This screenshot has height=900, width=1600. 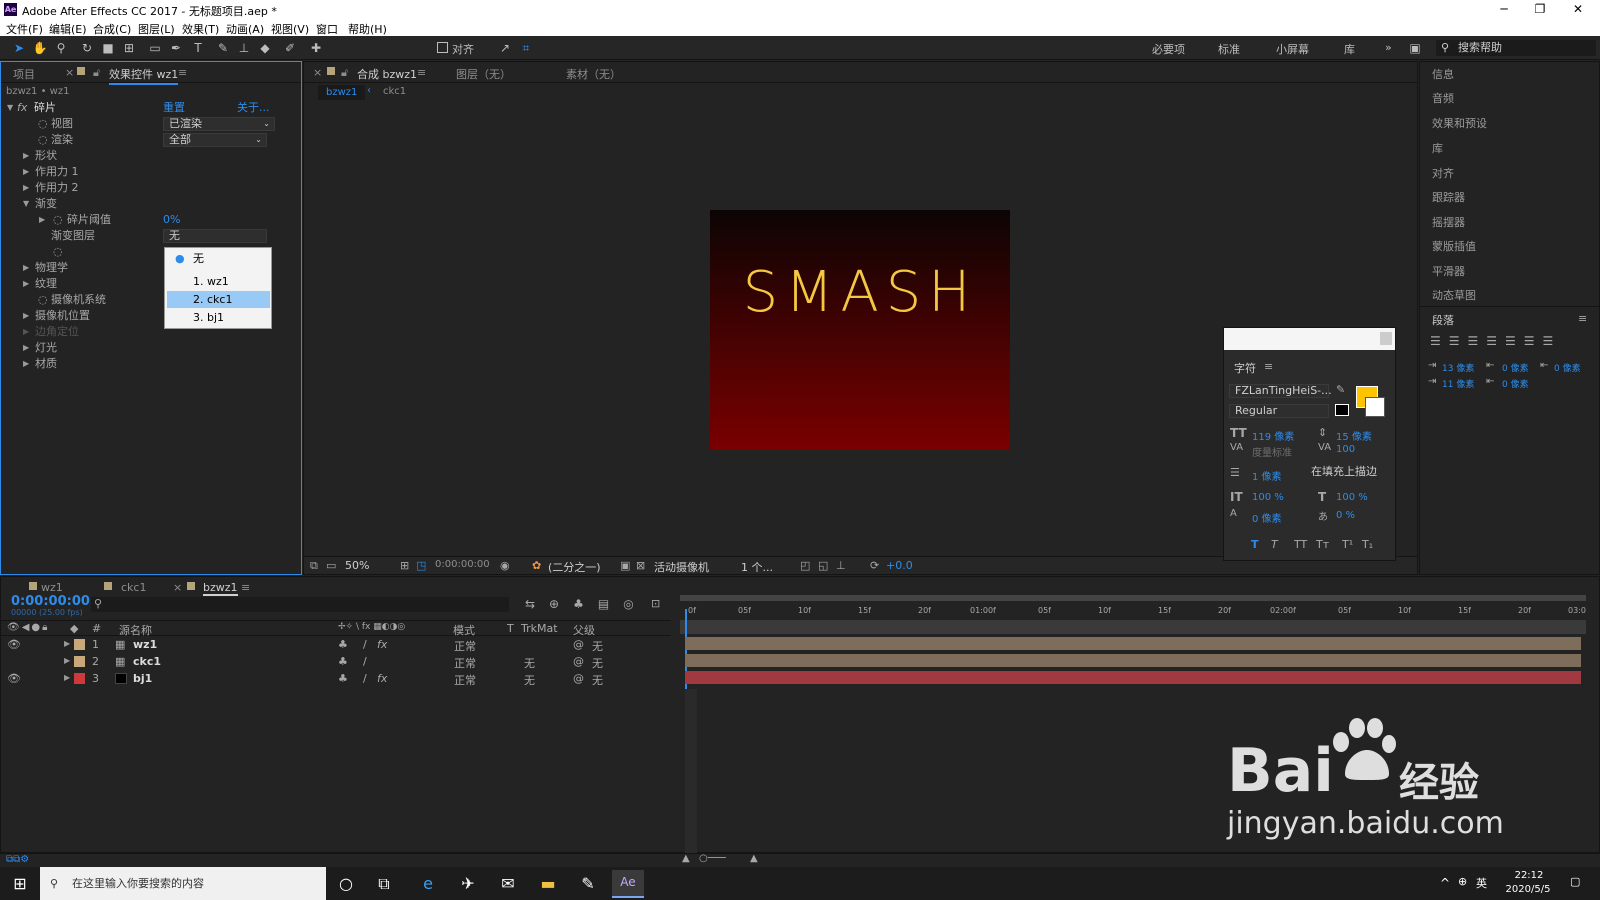 What do you see at coordinates (218, 258) in the screenshot?
I see `popup-option-none: ● 无` at bounding box center [218, 258].